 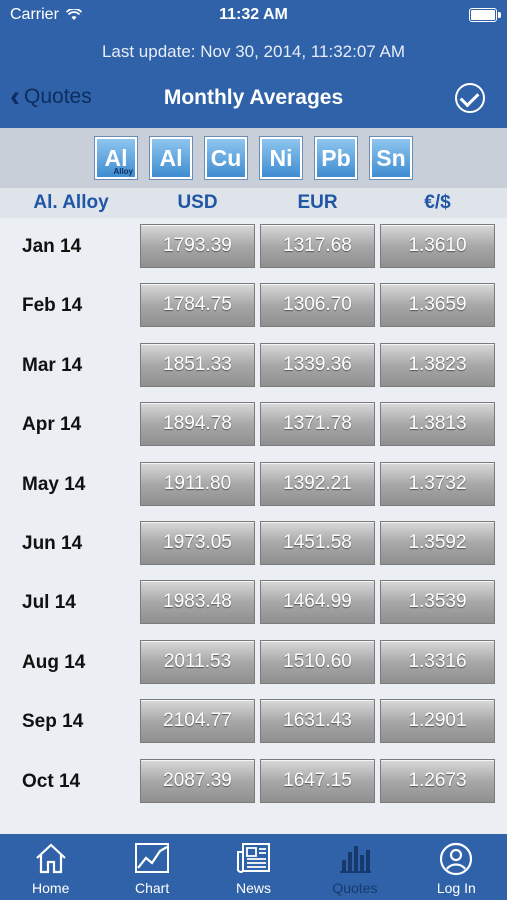 What do you see at coordinates (51, 888) in the screenshot?
I see `tab-label: Home` at bounding box center [51, 888].